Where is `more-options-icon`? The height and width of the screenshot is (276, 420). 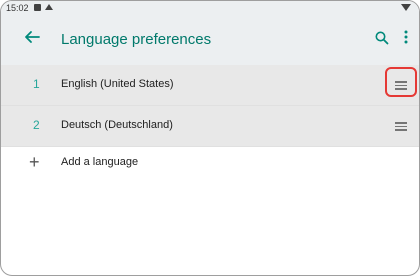 more-options-icon is located at coordinates (408, 39).